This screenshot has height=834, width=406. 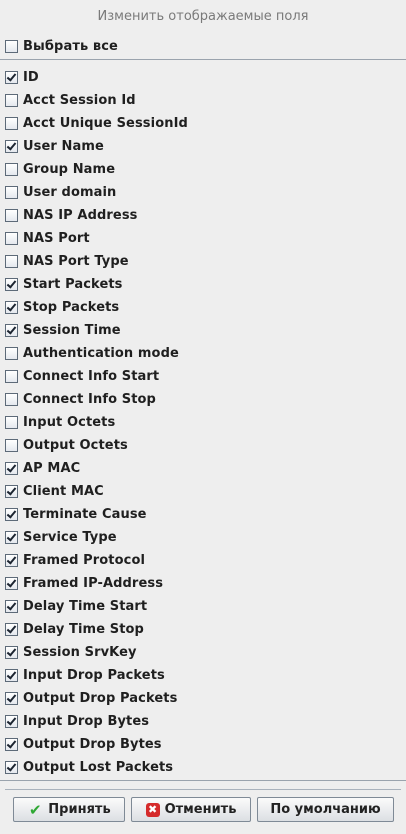 I want to click on accept-button-label: Принять, so click(x=79, y=809).